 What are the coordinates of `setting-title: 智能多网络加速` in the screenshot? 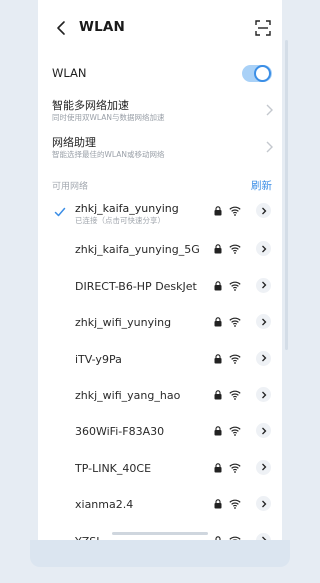 It's located at (90, 105).